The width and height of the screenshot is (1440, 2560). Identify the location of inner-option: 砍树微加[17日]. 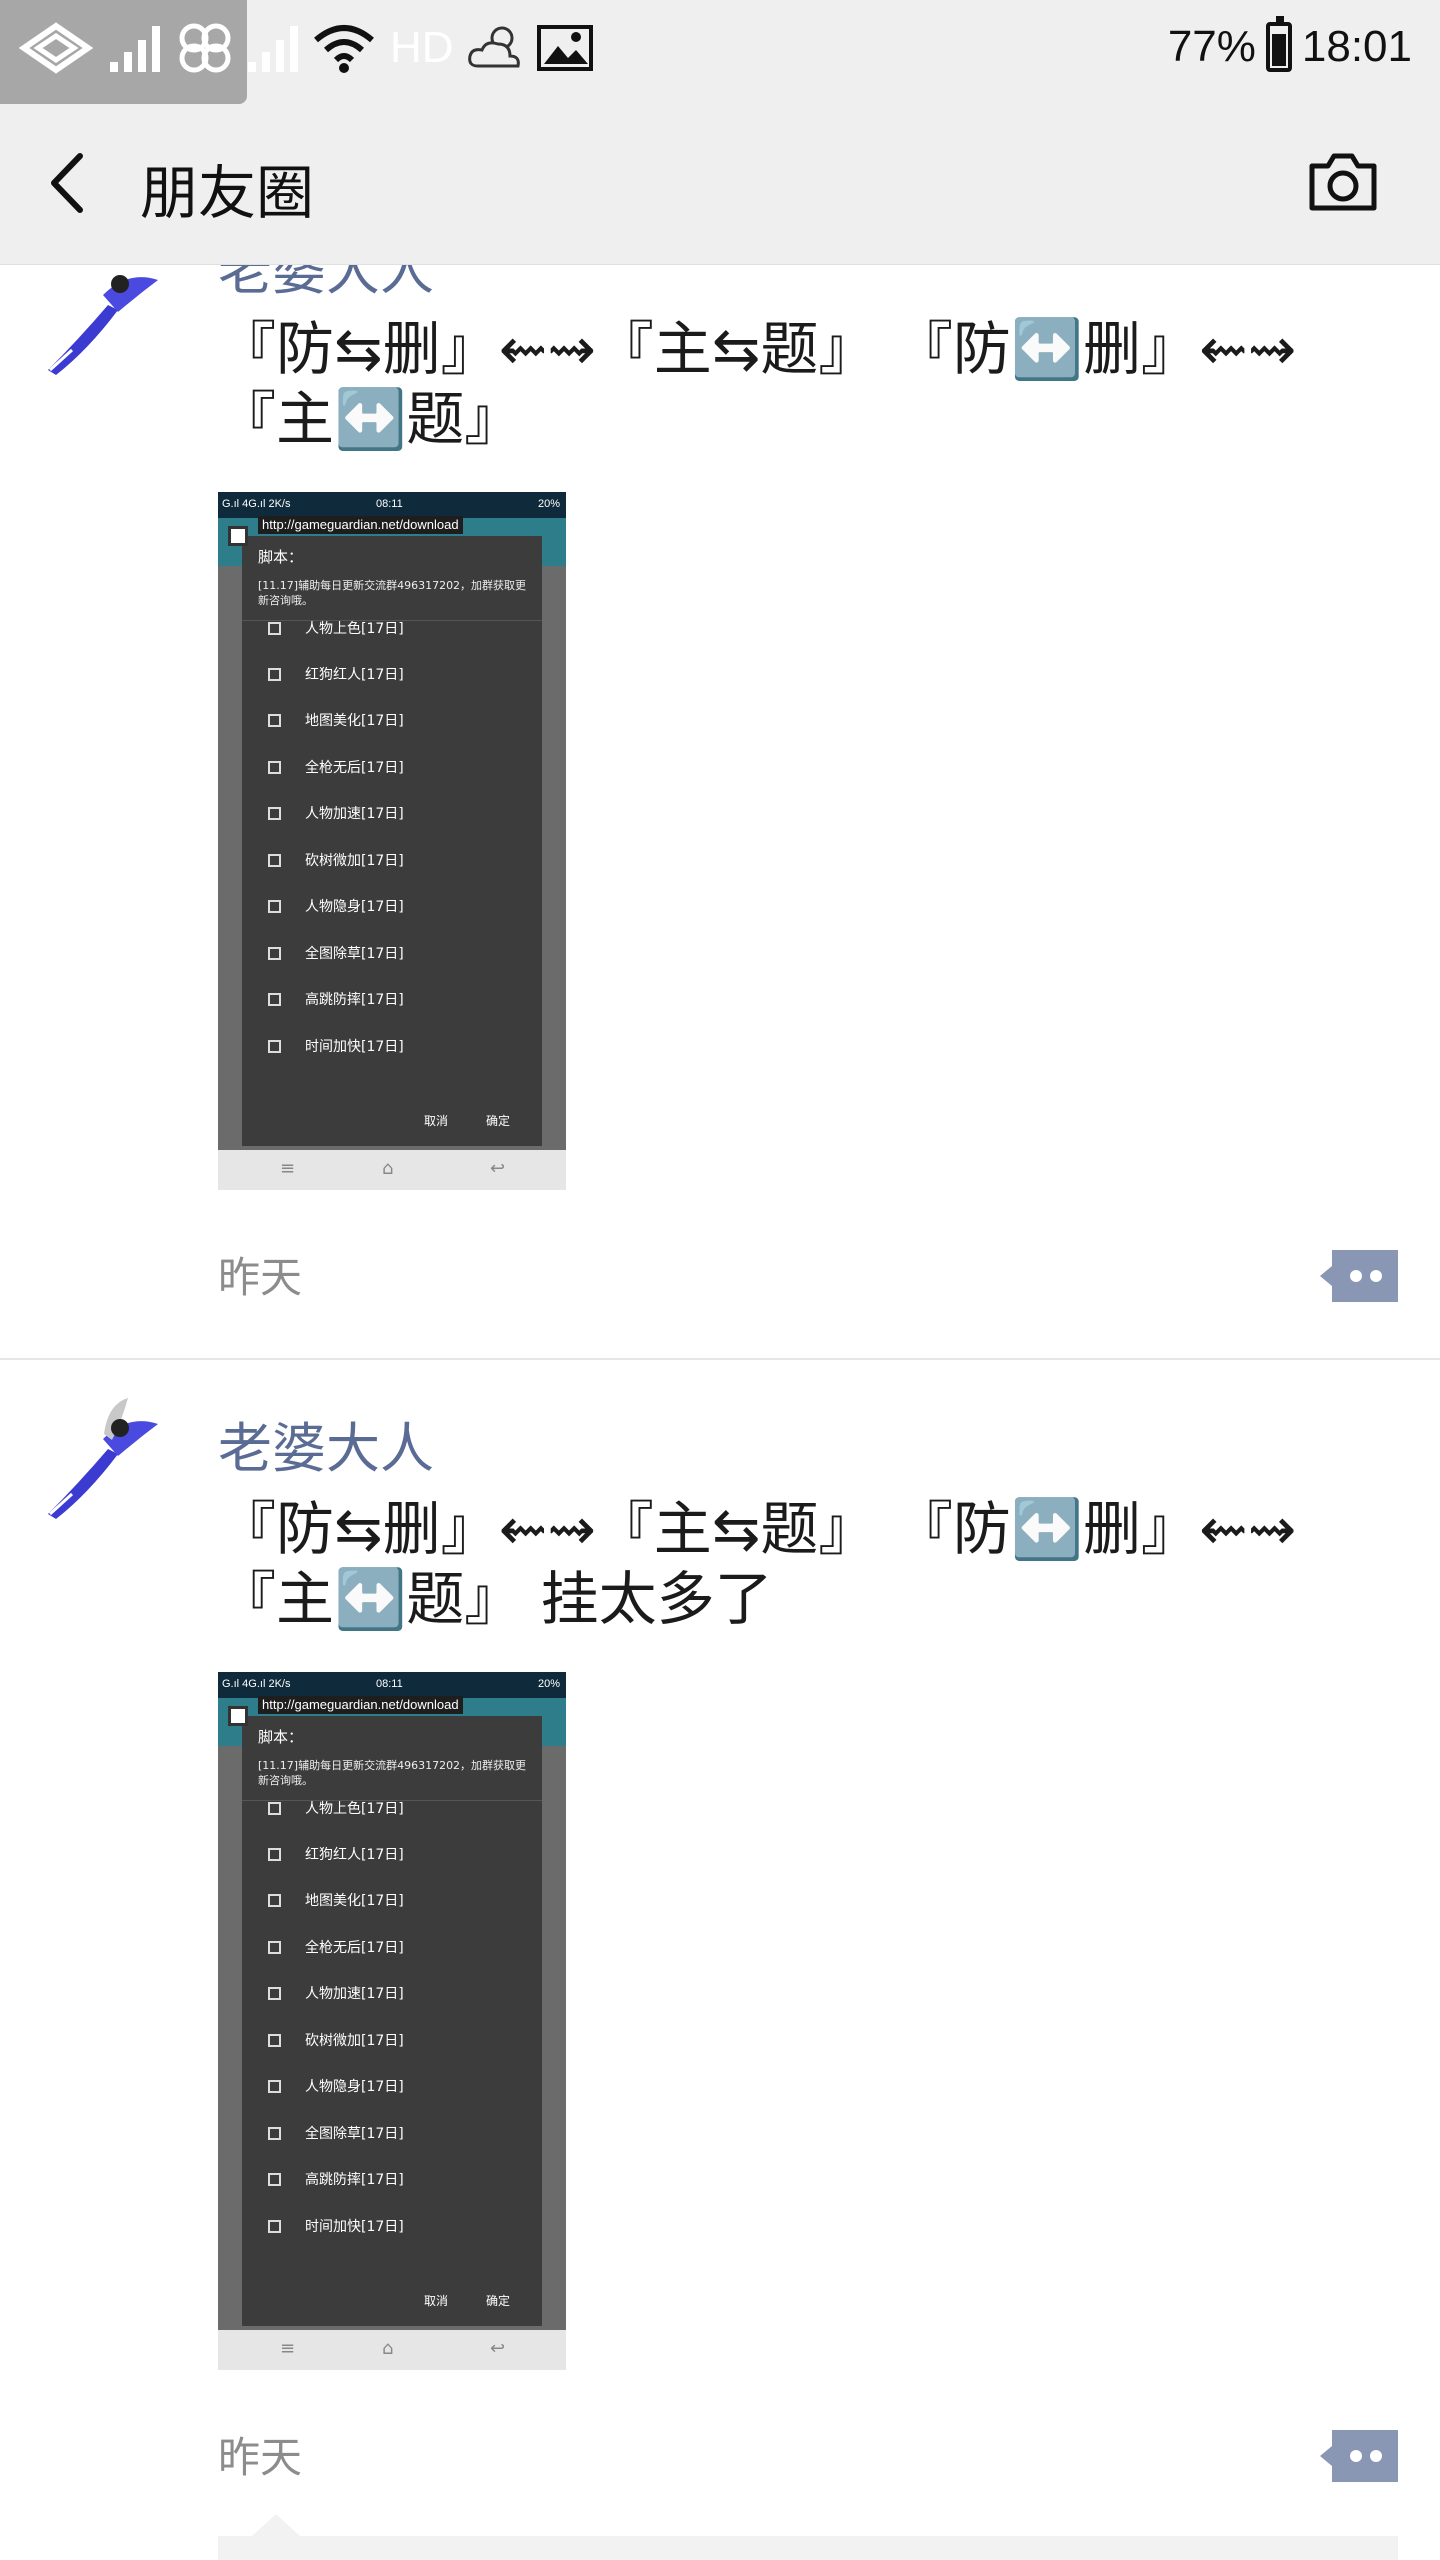
(336, 2040).